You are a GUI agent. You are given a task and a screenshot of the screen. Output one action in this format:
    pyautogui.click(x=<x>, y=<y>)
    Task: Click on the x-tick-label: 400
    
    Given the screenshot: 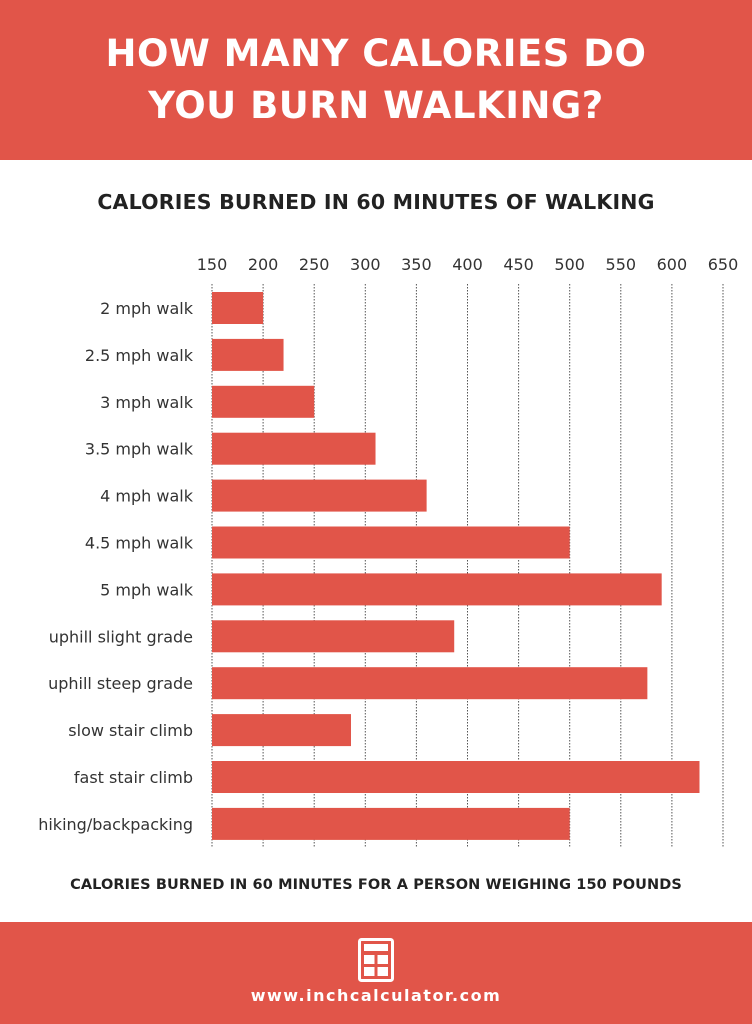 What is the action you would take?
    pyautogui.click(x=467, y=264)
    